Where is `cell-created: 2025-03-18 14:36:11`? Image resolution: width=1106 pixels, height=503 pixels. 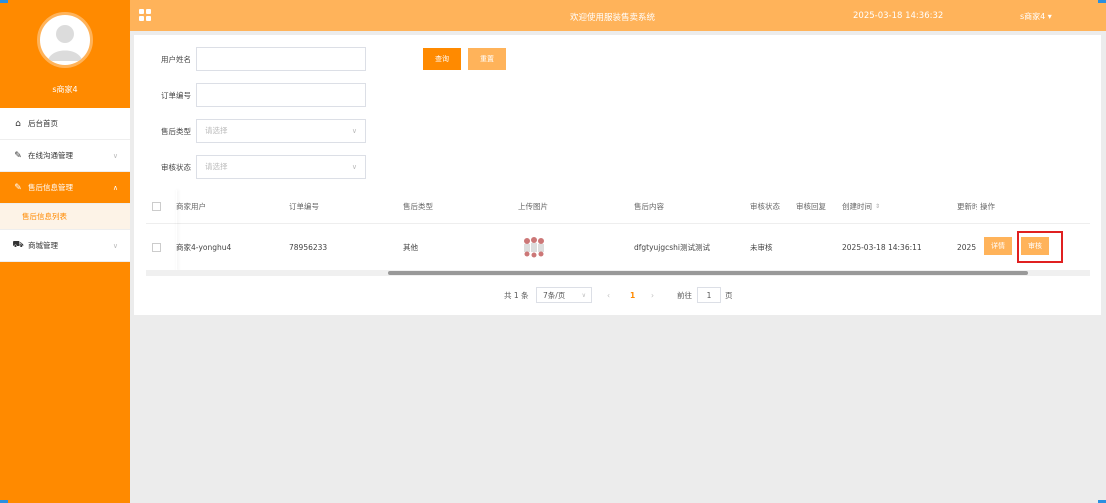 cell-created: 2025-03-18 14:36:11 is located at coordinates (882, 247).